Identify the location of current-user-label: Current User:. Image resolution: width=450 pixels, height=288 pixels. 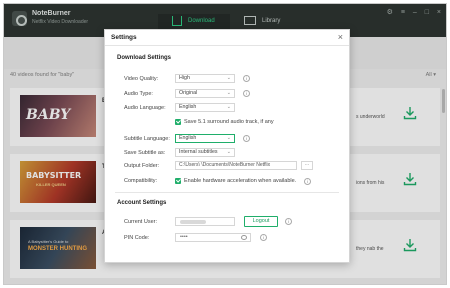
(141, 222).